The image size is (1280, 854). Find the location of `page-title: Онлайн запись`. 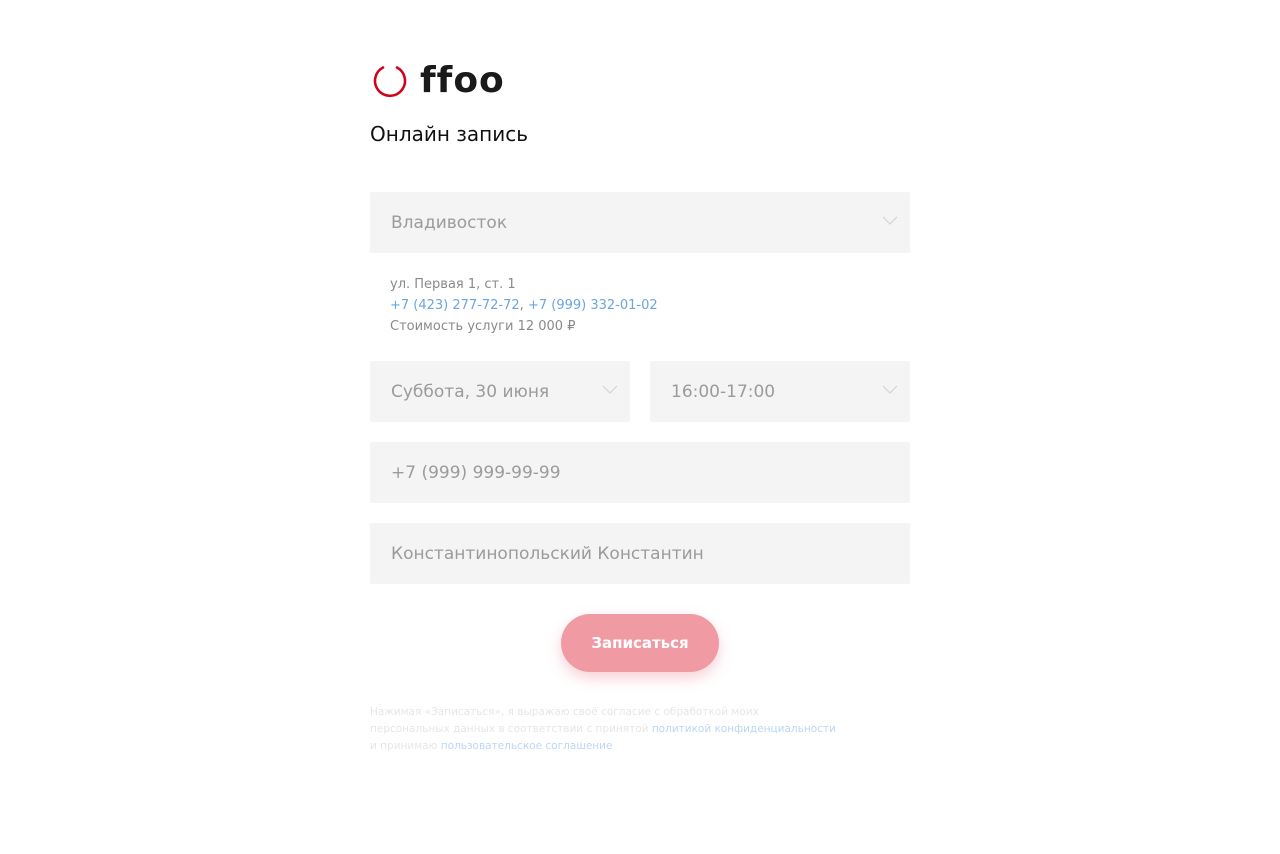

page-title: Онлайн запись is located at coordinates (449, 134).